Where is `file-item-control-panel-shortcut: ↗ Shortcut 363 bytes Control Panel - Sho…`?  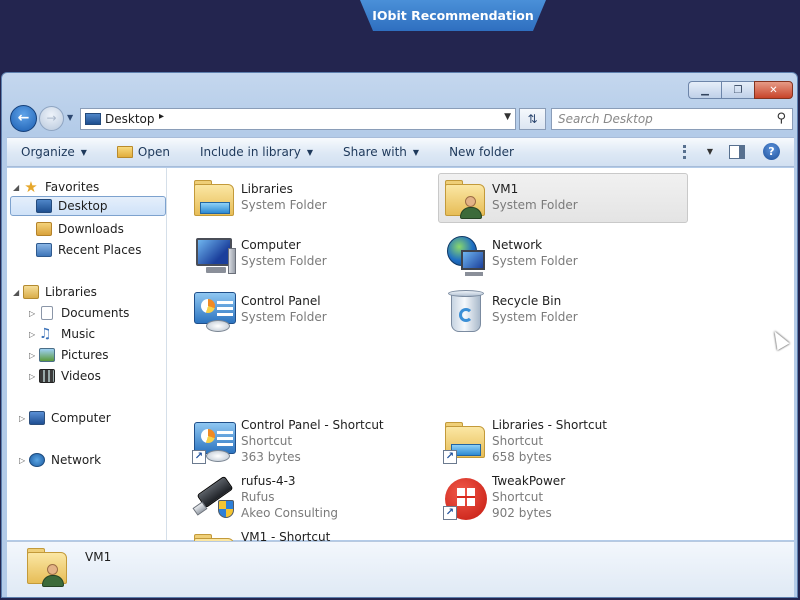 file-item-control-panel-shortcut: ↗ Shortcut 363 bytes Control Panel - Sho… is located at coordinates (310, 442).